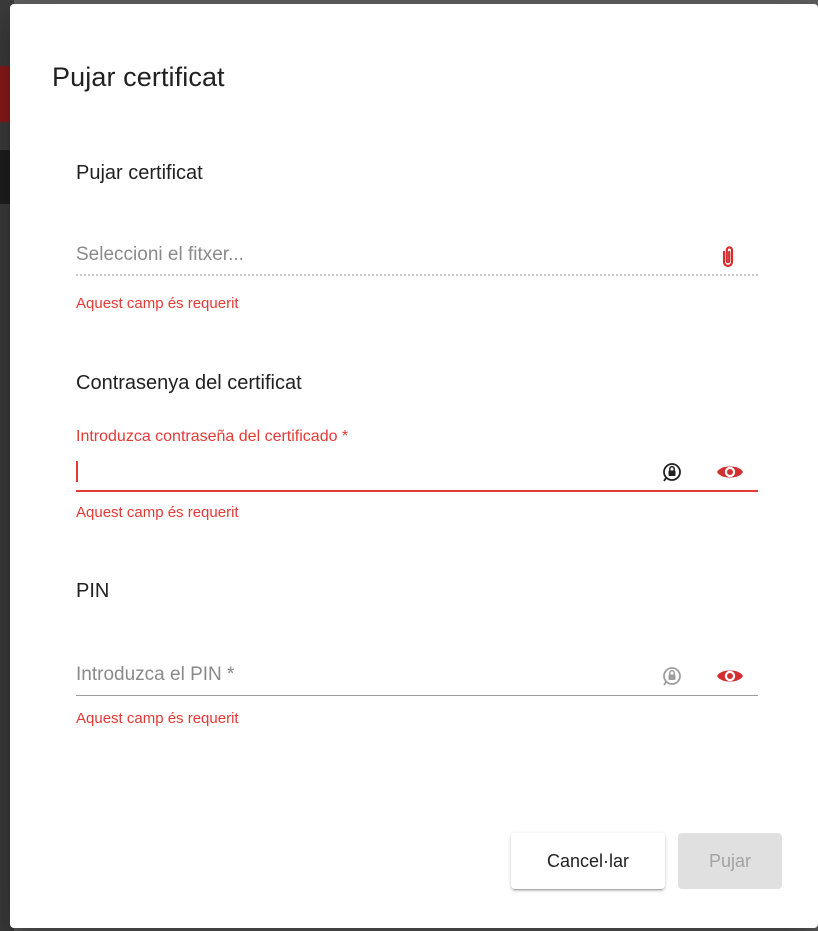 The height and width of the screenshot is (931, 818). What do you see at coordinates (139, 173) in the screenshot?
I see `upload-section-title: Pujar certificat` at bounding box center [139, 173].